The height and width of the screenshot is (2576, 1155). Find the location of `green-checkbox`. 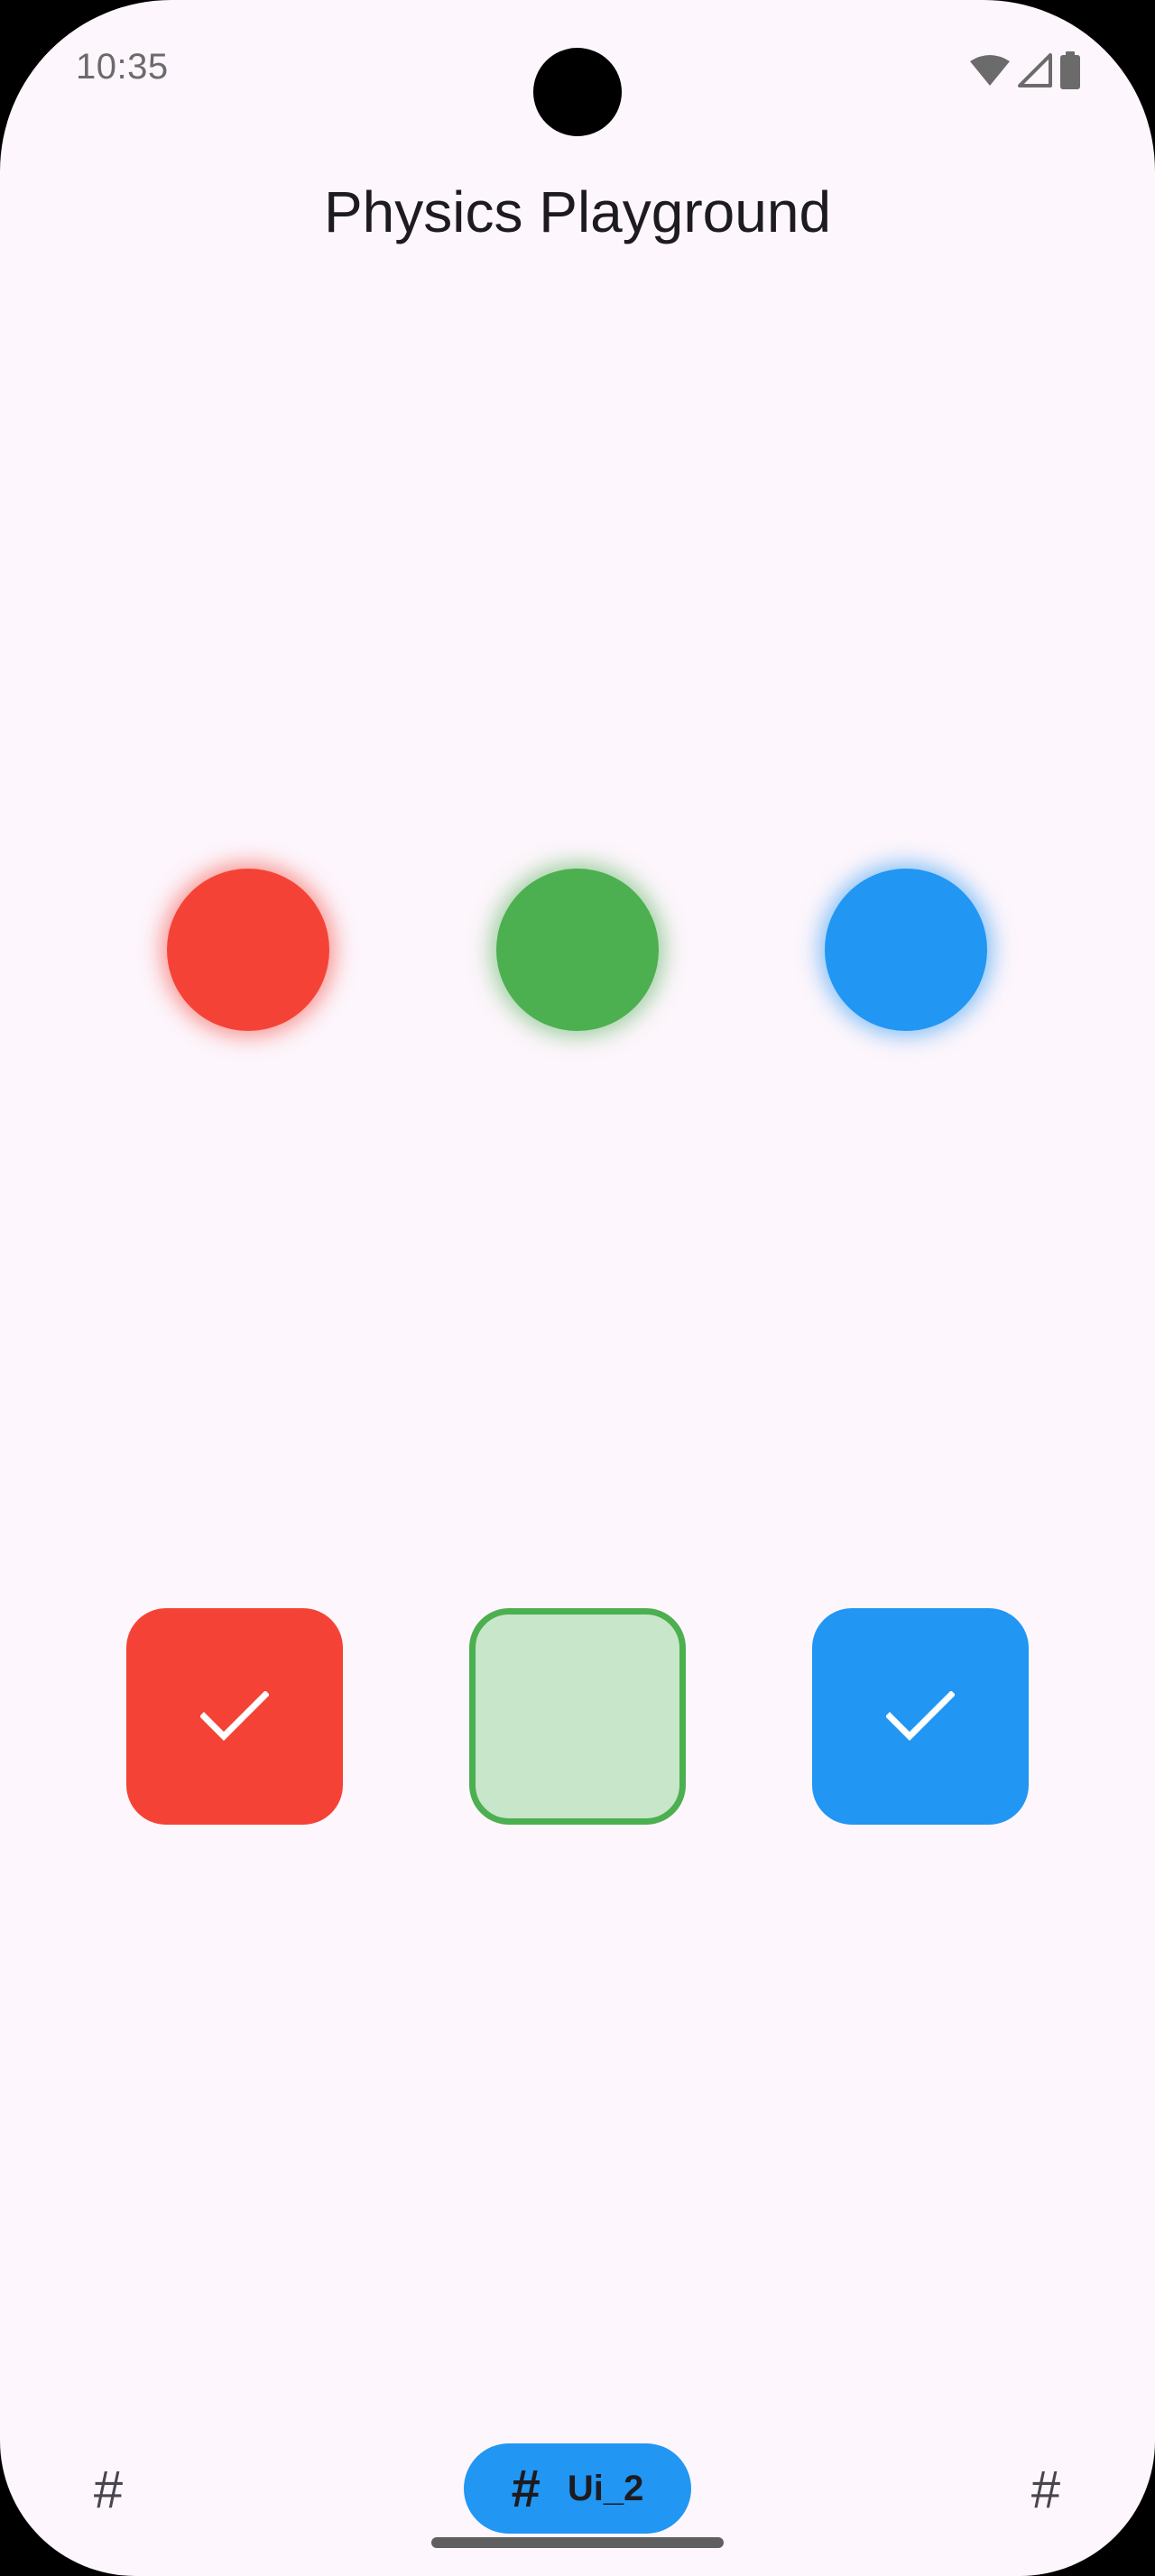

green-checkbox is located at coordinates (577, 1716).